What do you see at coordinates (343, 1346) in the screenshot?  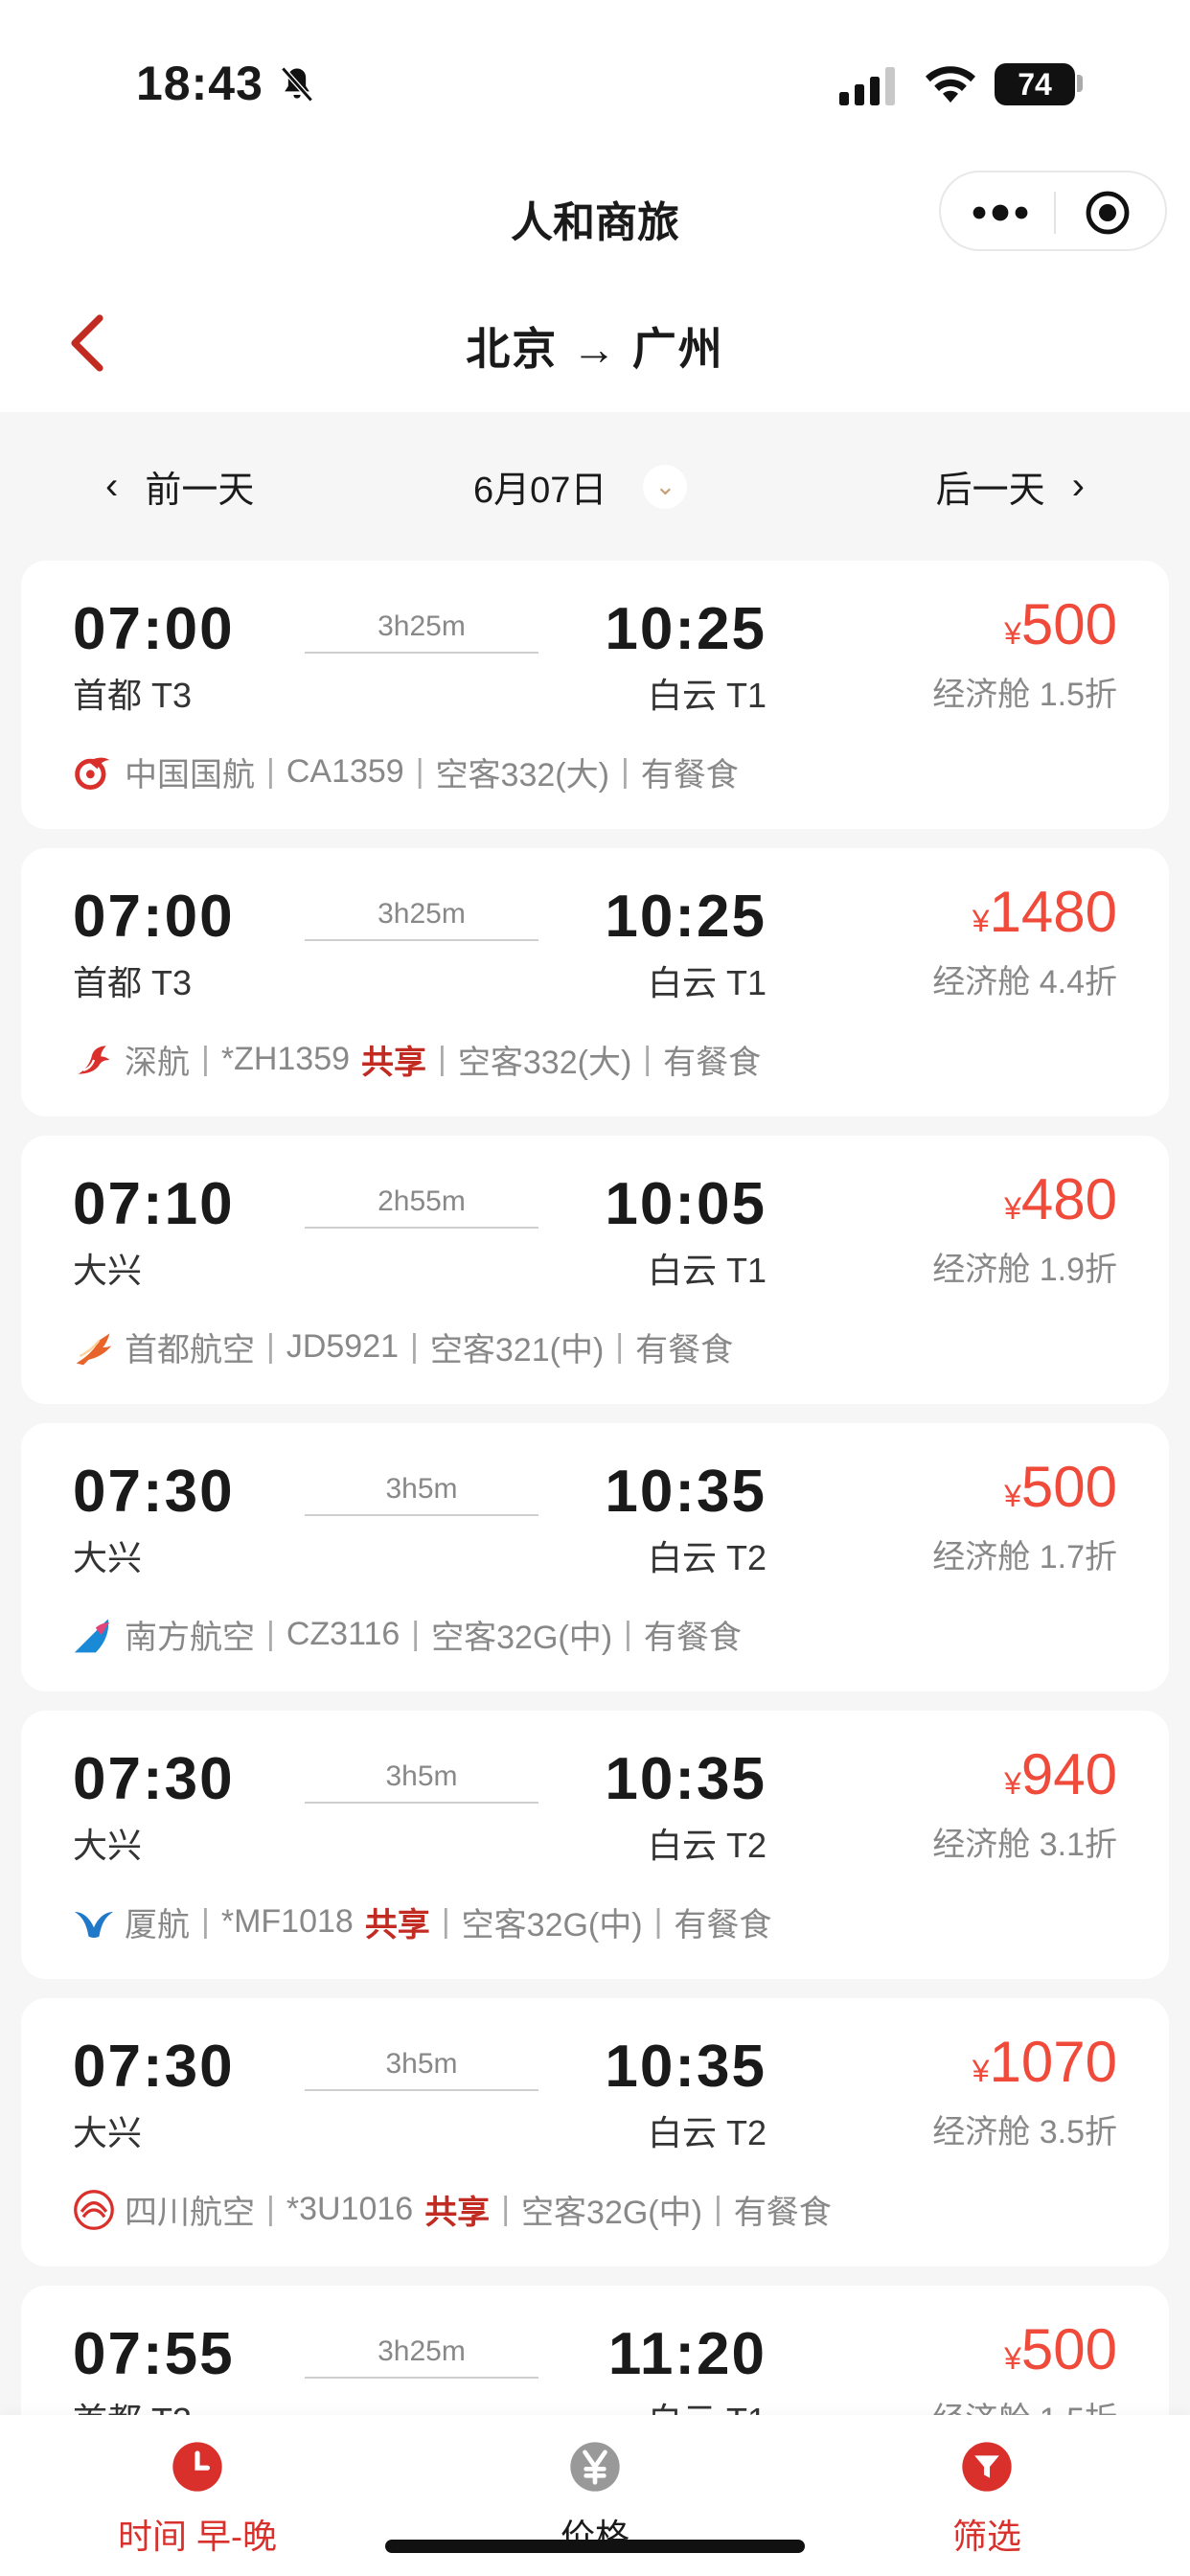 I see `flight-number: JD5921` at bounding box center [343, 1346].